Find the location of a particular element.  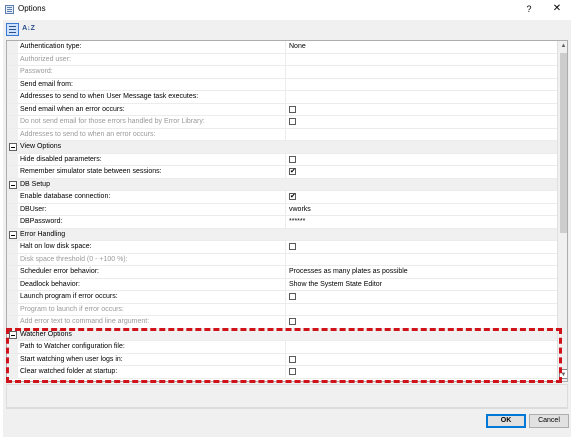

property-row: Add error text to command line argument: is located at coordinates (282, 322).